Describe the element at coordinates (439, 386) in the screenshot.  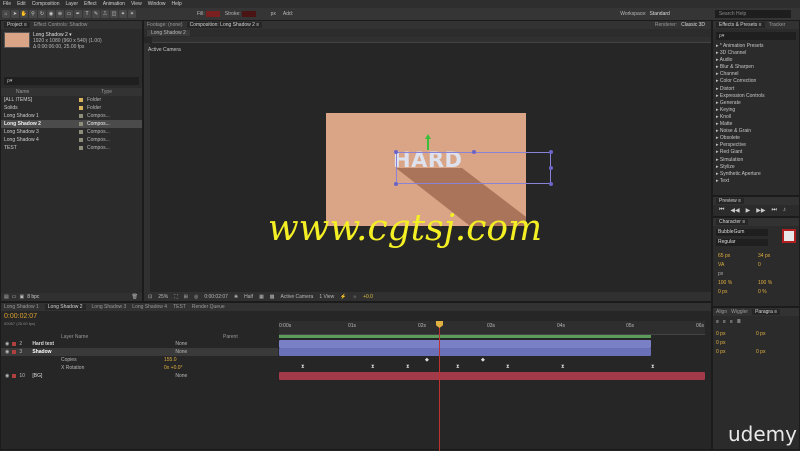
I see `playhead-line` at that location.